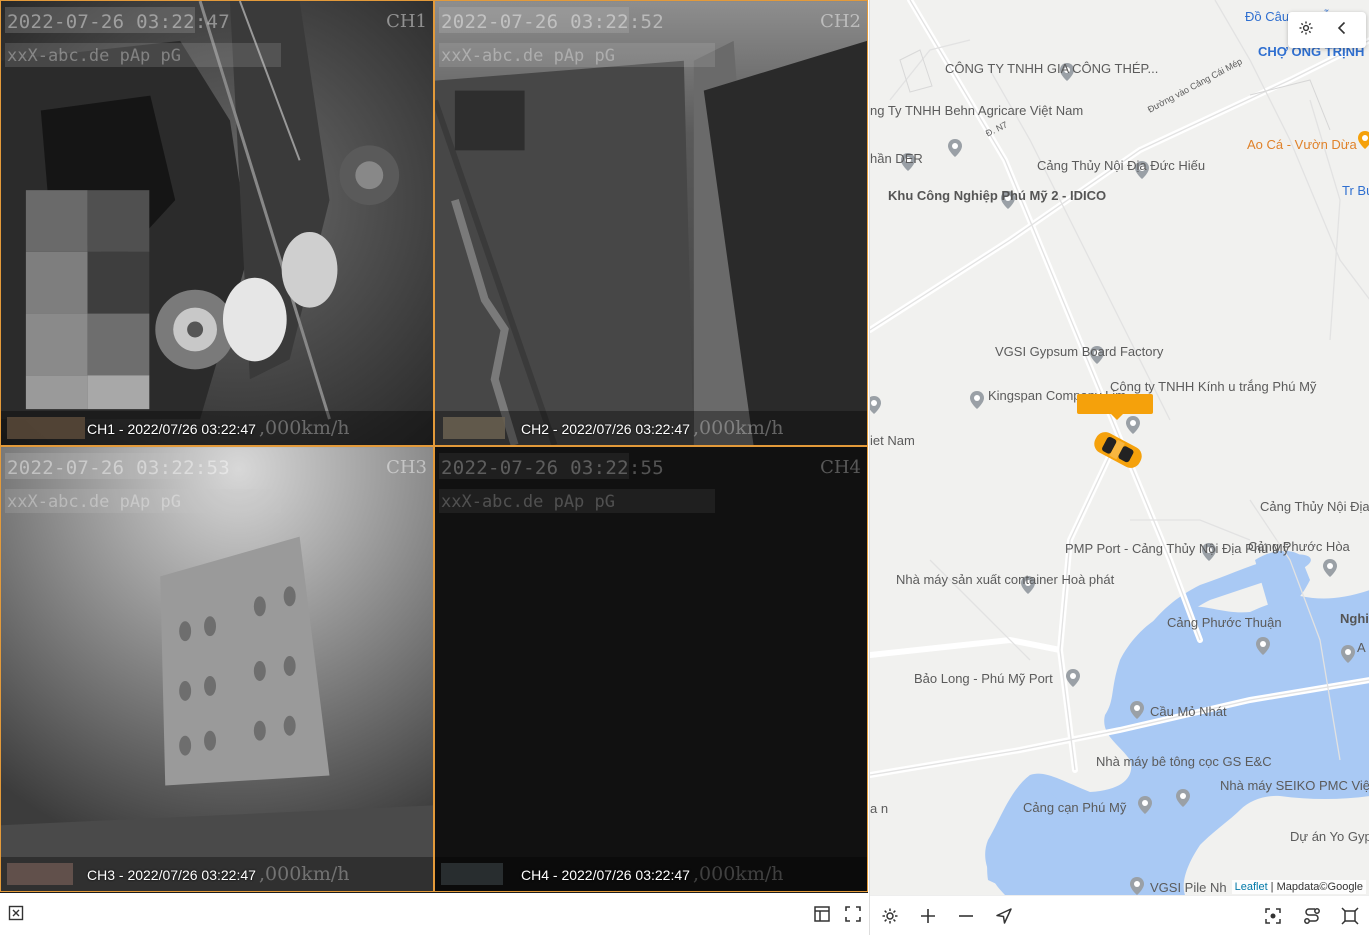  Describe the element at coordinates (406, 467) in the screenshot. I see `osd-channel: CH3` at that location.